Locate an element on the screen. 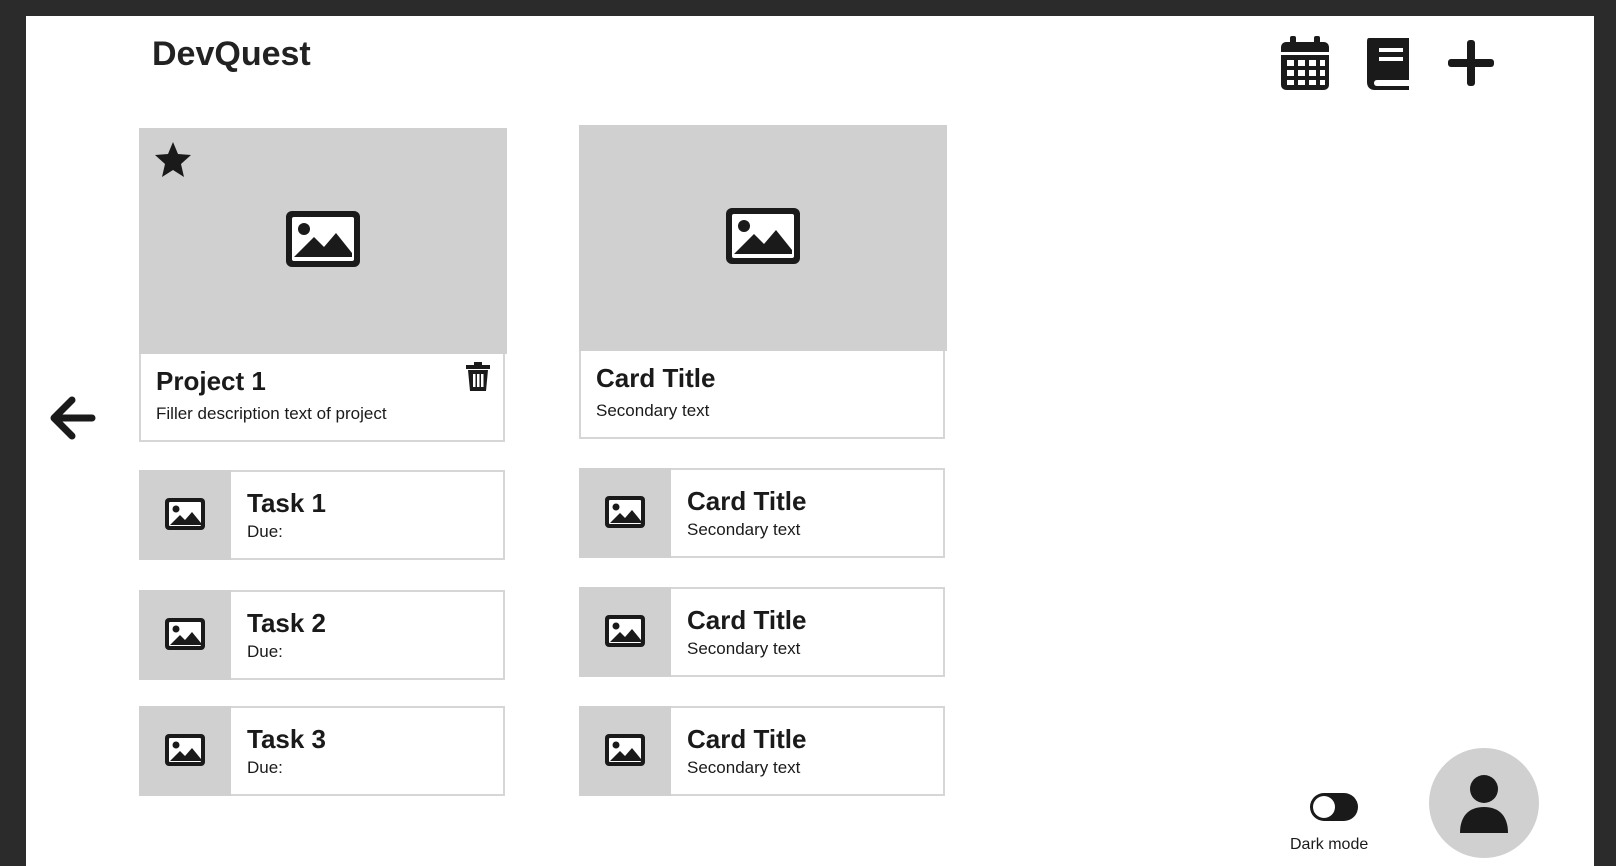 The height and width of the screenshot is (866, 1616). project-image is located at coordinates (323, 241).